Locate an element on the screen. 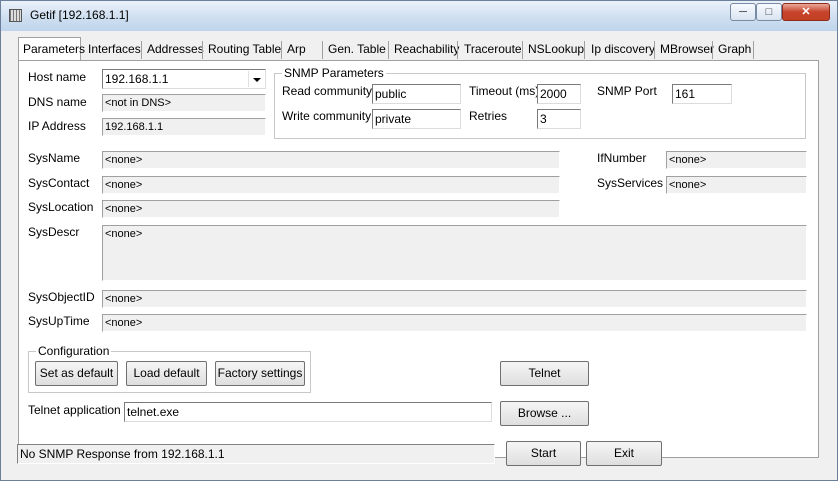 This screenshot has width=838, height=481. snmp-port-input: 161 is located at coordinates (702, 94).